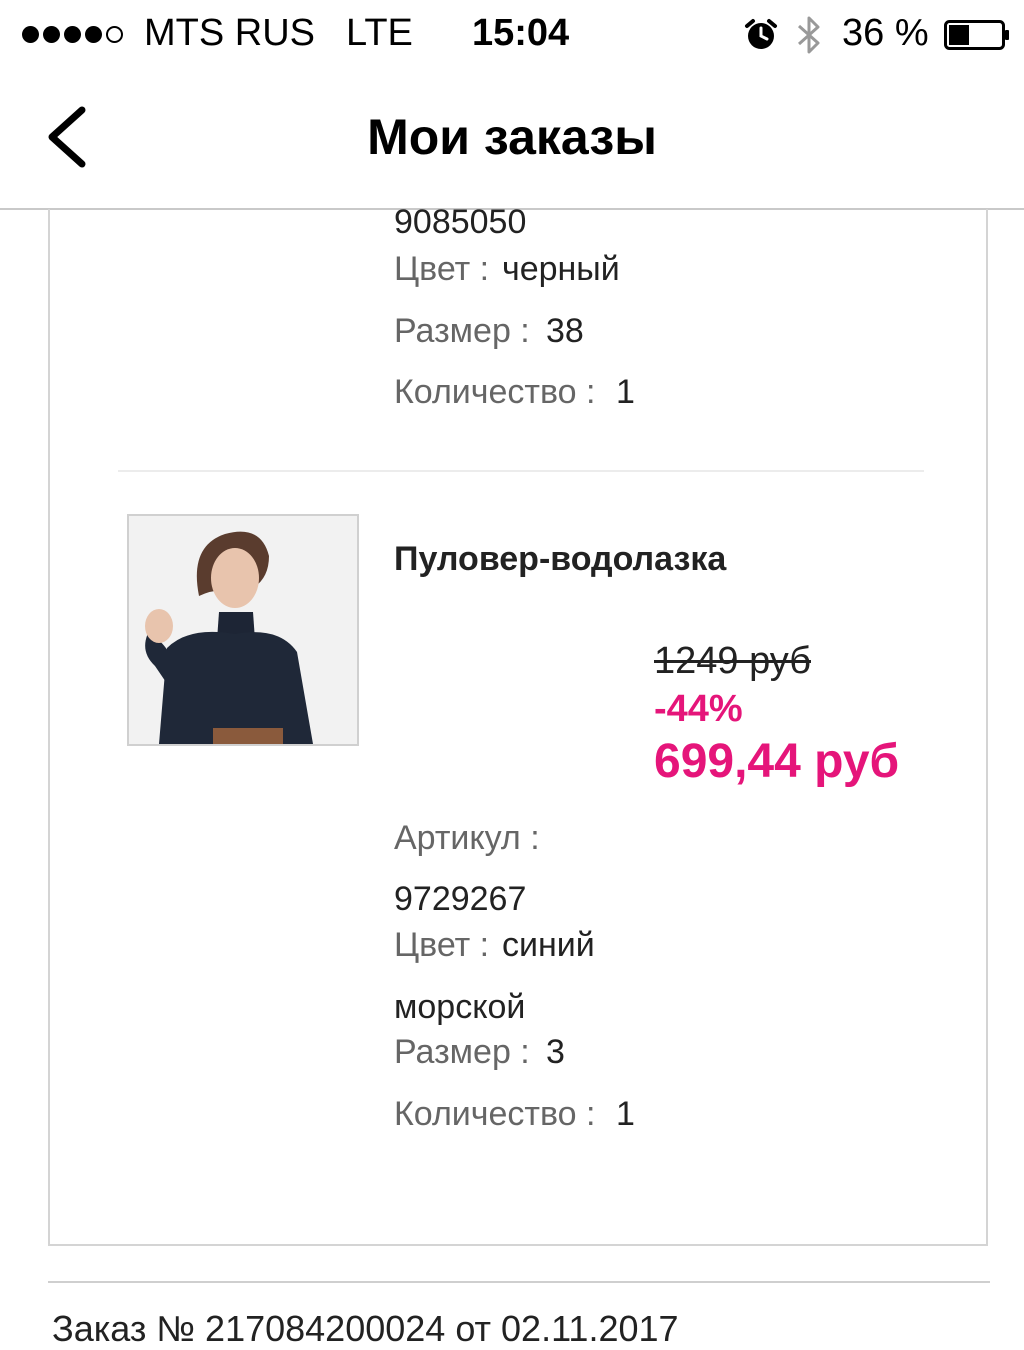  I want to click on item-2-size-label: Размер :, so click(462, 1052).